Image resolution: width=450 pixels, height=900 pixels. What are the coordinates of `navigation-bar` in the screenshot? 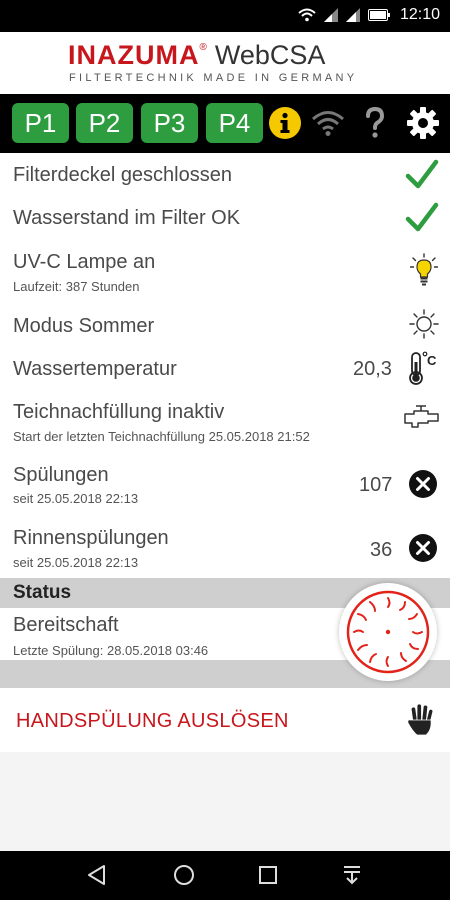 It's located at (225, 875).